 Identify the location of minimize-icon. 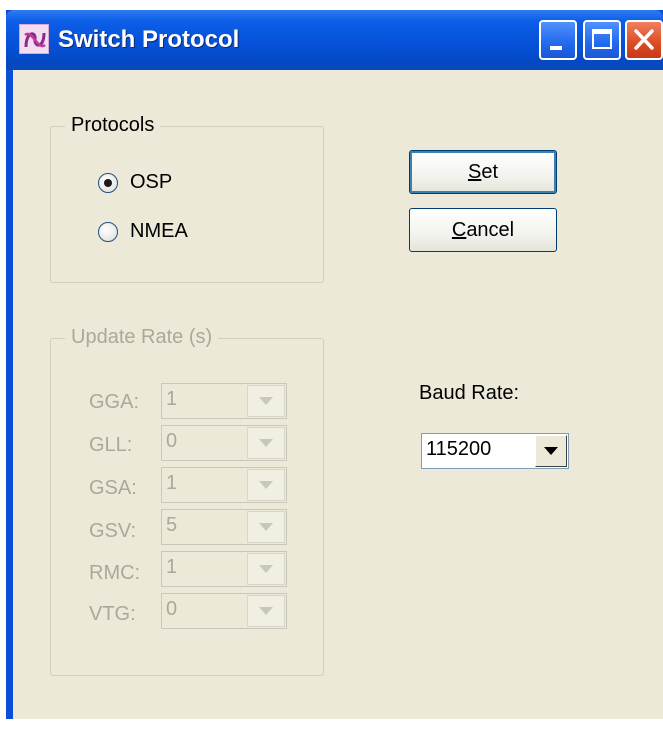
(556, 48).